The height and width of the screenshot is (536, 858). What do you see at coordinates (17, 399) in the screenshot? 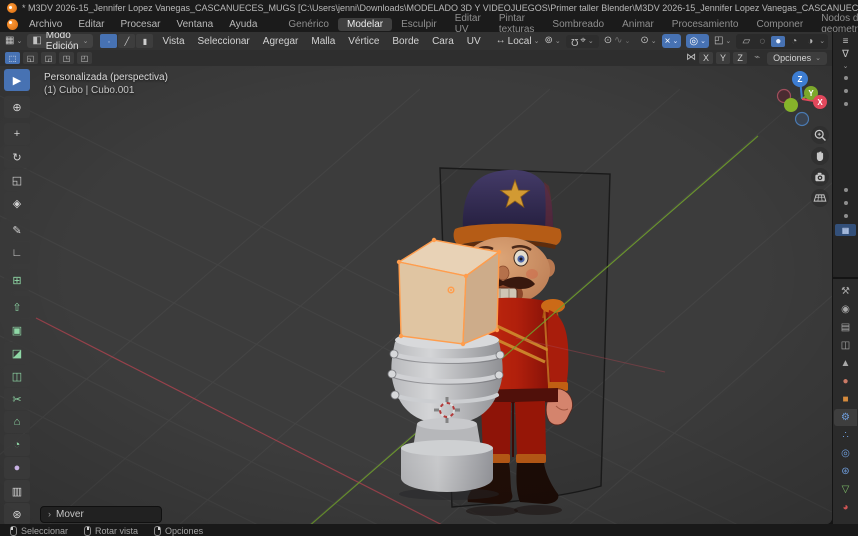
I see `tool-knife: ✂` at bounding box center [17, 399].